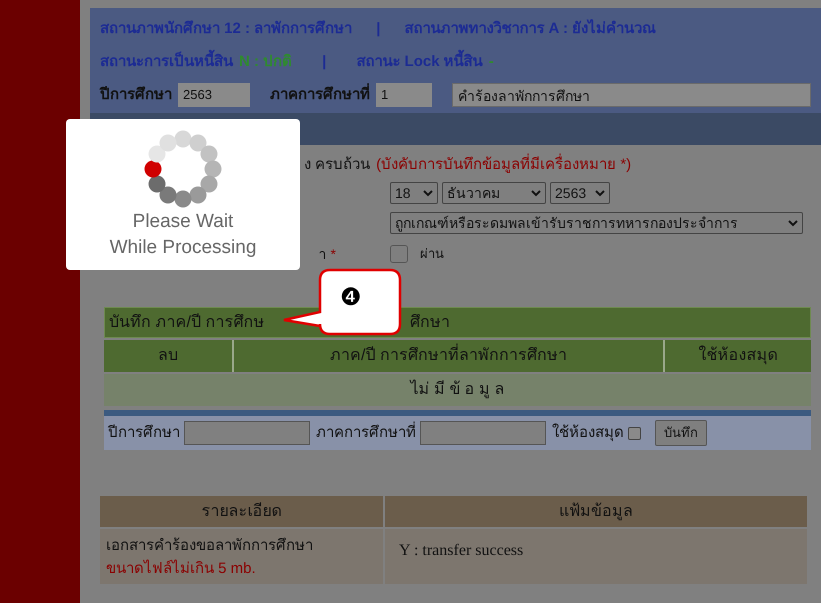  Describe the element at coordinates (491, 62) in the screenshot. I see `lock-status-value: -` at that location.